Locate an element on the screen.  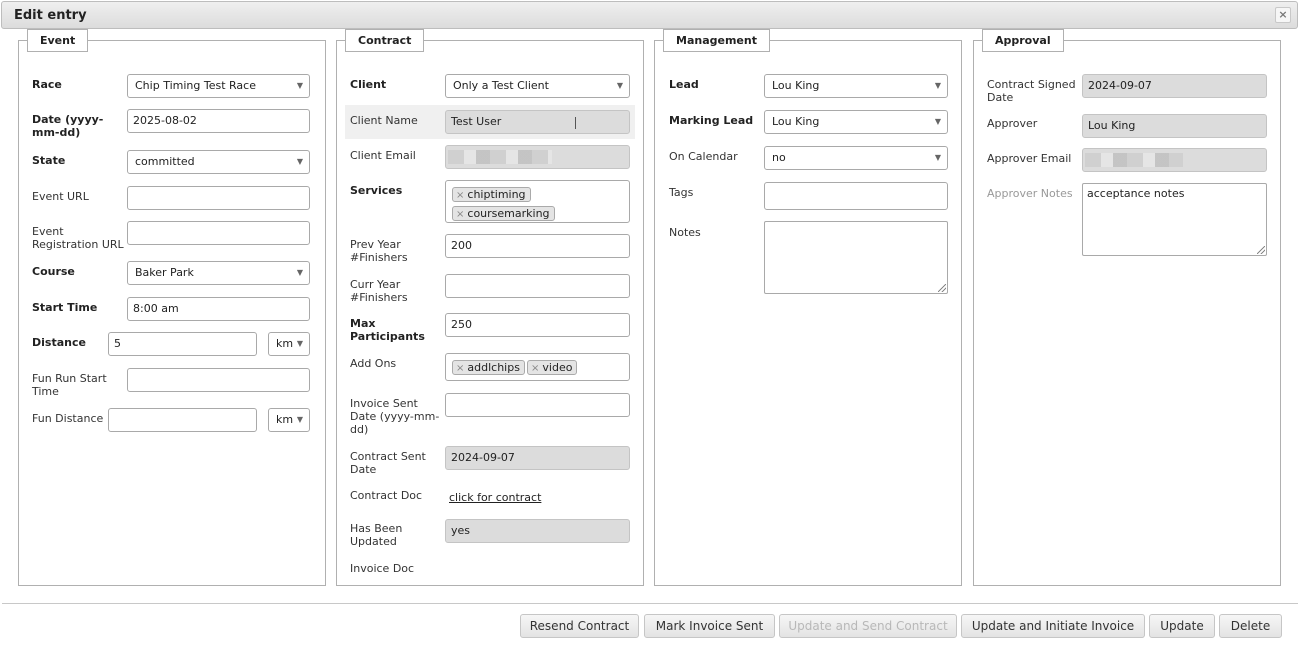
contract-sent-date-label: Contract Sent Date is located at coordinates (388, 463).